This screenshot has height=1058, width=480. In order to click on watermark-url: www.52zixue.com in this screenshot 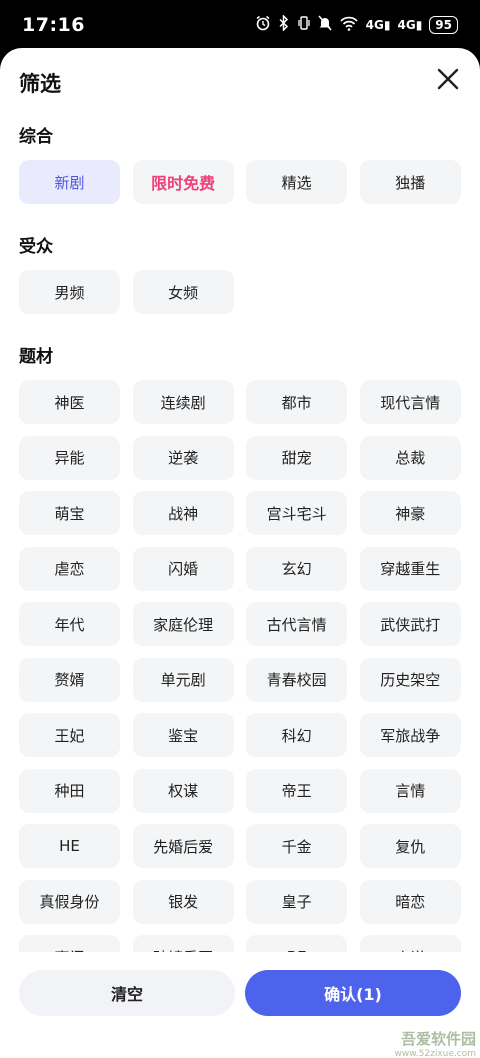, I will do `click(435, 1053)`.